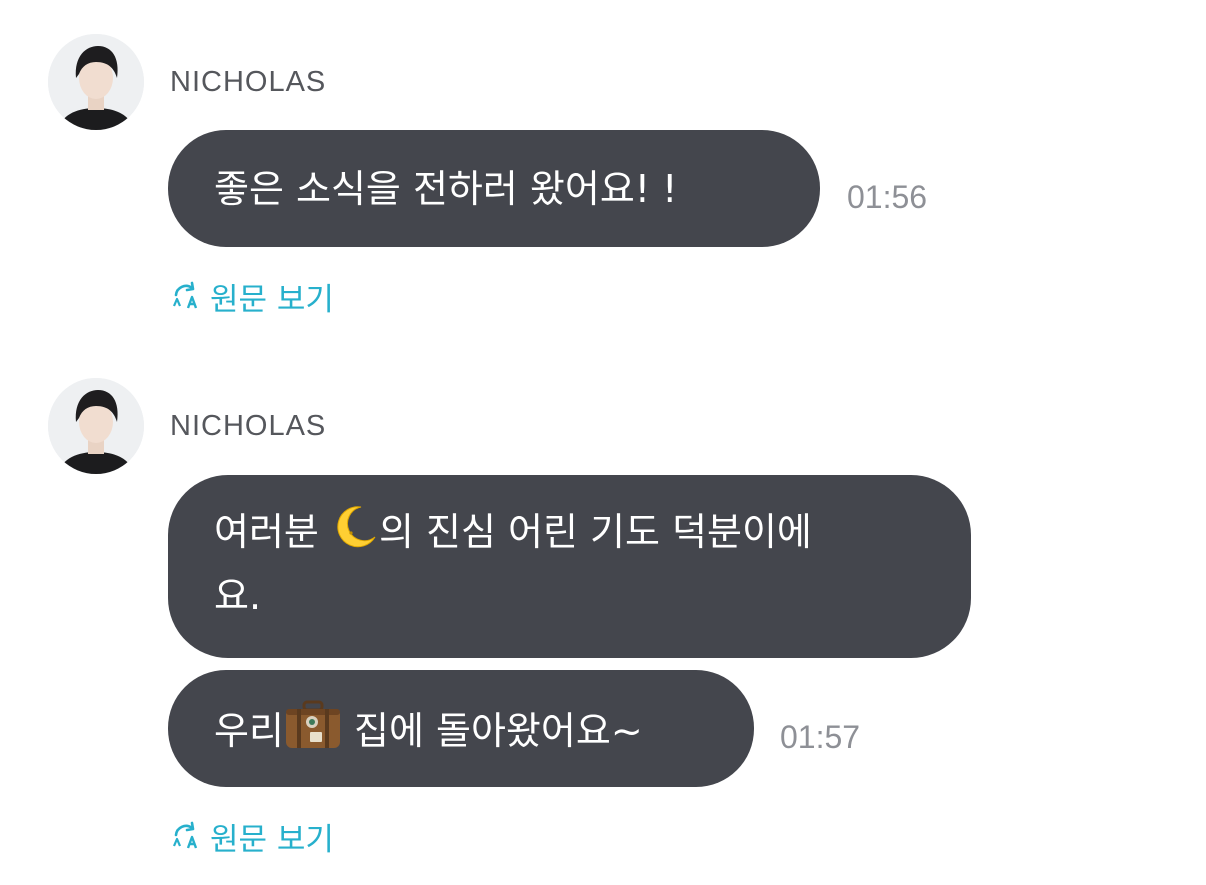 Image resolution: width=1206 pixels, height=885 pixels. Describe the element at coordinates (238, 596) in the screenshot. I see `message-text: 요.` at that location.